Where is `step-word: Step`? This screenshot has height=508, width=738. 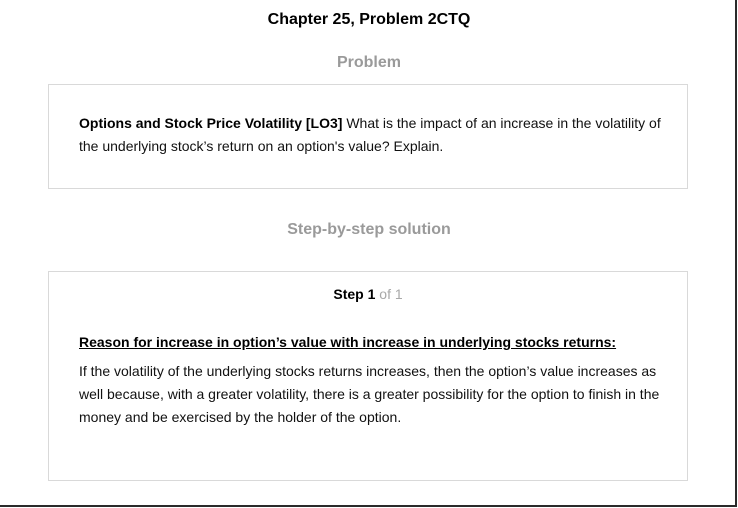
step-word: Step is located at coordinates (348, 294).